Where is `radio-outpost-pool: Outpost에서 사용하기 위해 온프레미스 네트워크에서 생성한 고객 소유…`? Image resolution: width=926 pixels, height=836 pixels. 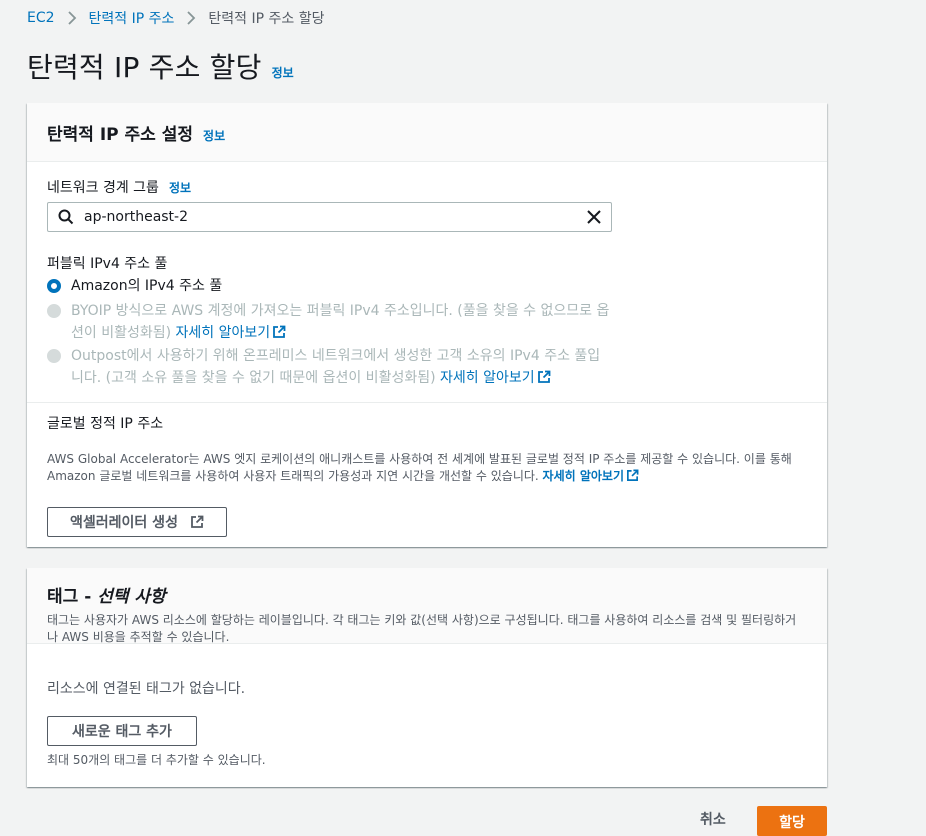
radio-outpost-pool: Outpost에서 사용하기 위해 온프레미스 네트워크에서 생성한 고객 소유… is located at coordinates (329, 367).